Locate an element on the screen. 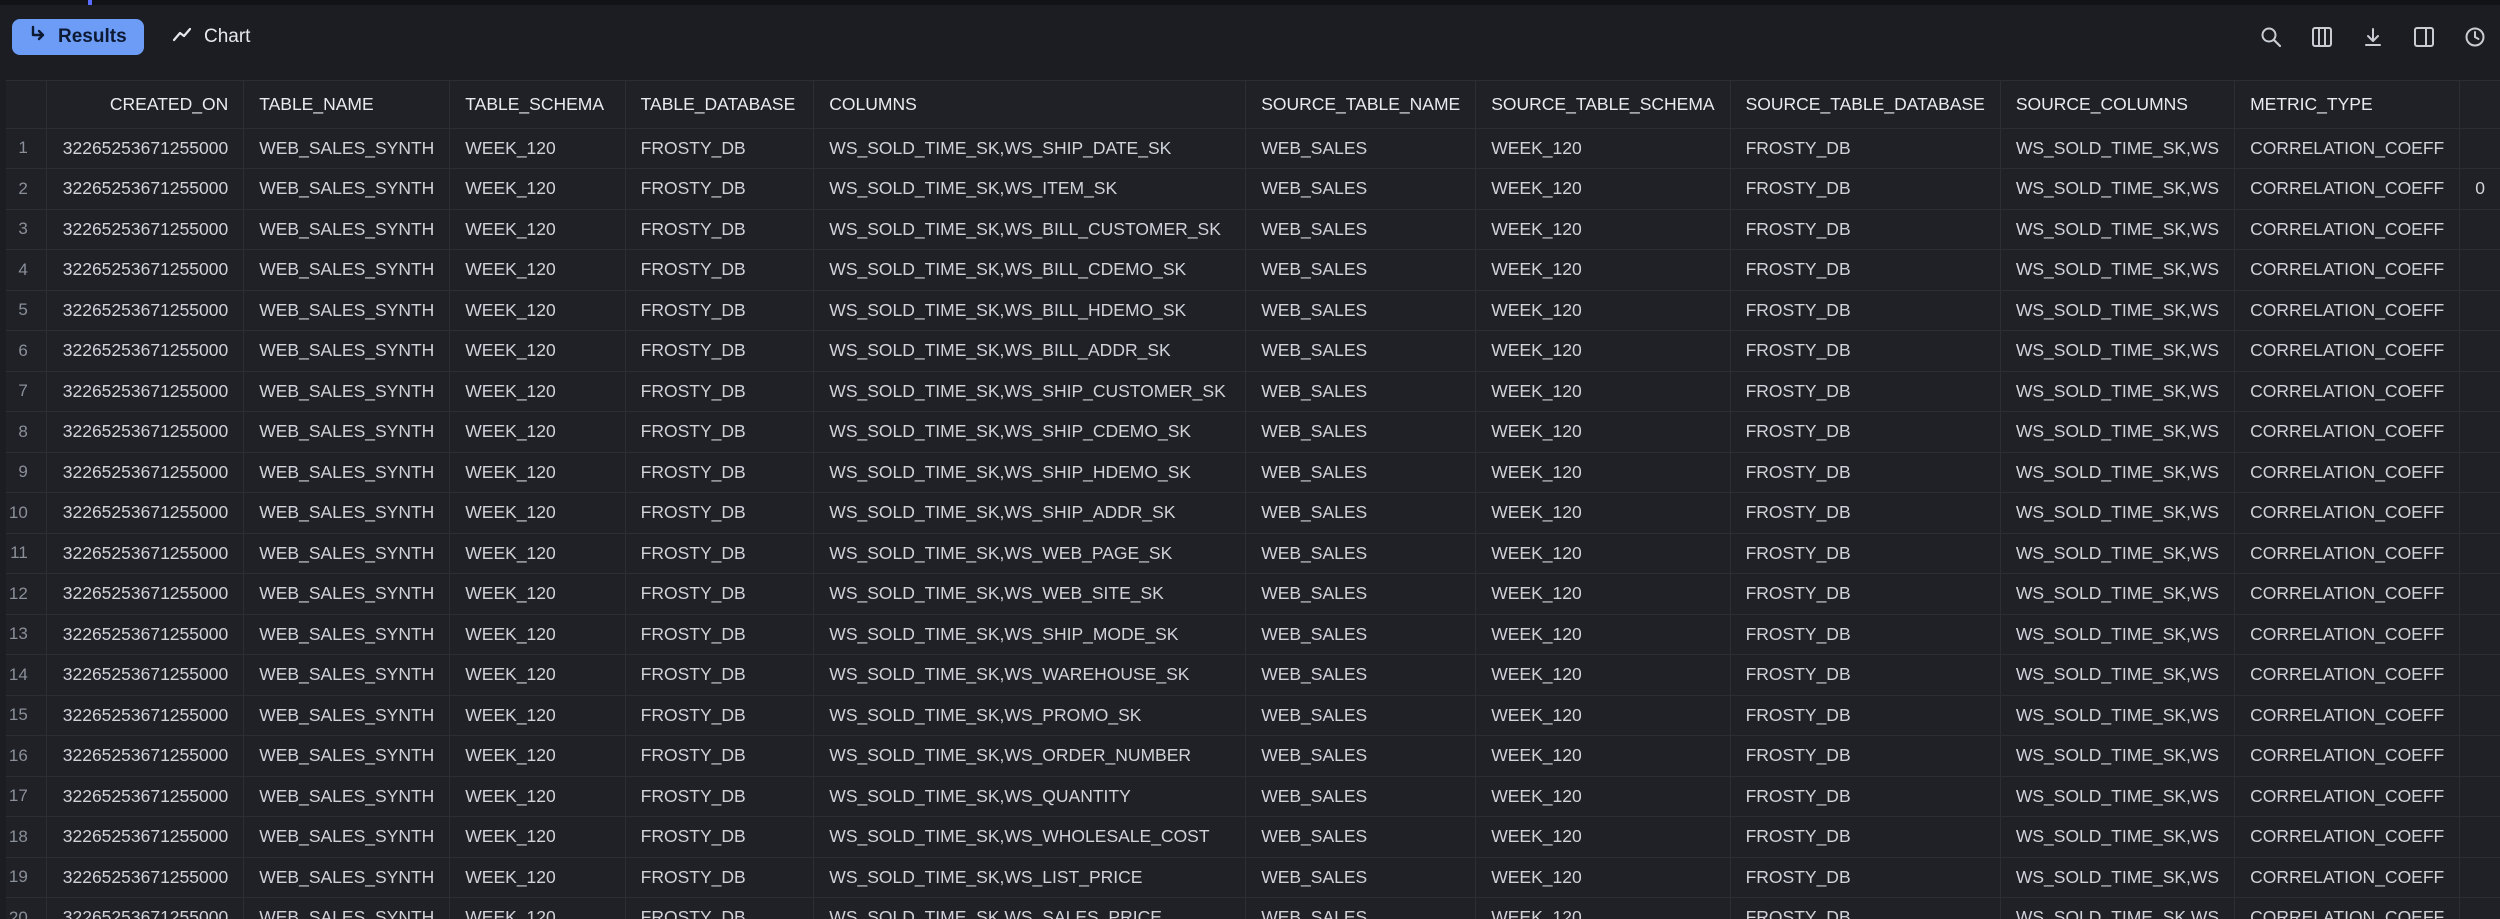  results-tab-button: Results is located at coordinates (78, 37).